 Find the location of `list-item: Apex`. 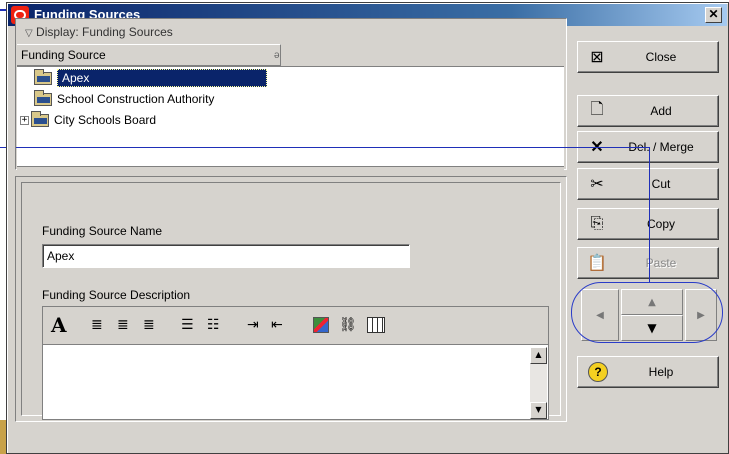

list-item: Apex is located at coordinates (152, 78).